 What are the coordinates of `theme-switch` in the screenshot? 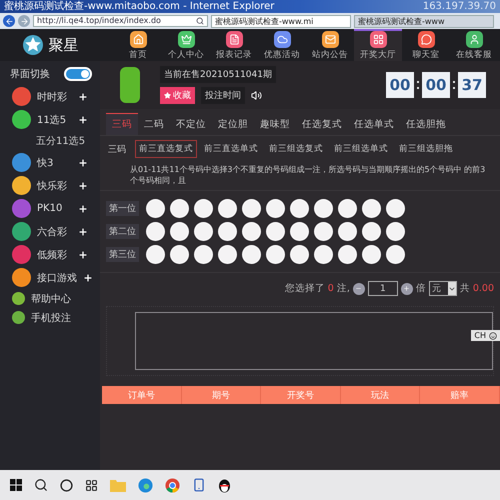 It's located at (78, 74).